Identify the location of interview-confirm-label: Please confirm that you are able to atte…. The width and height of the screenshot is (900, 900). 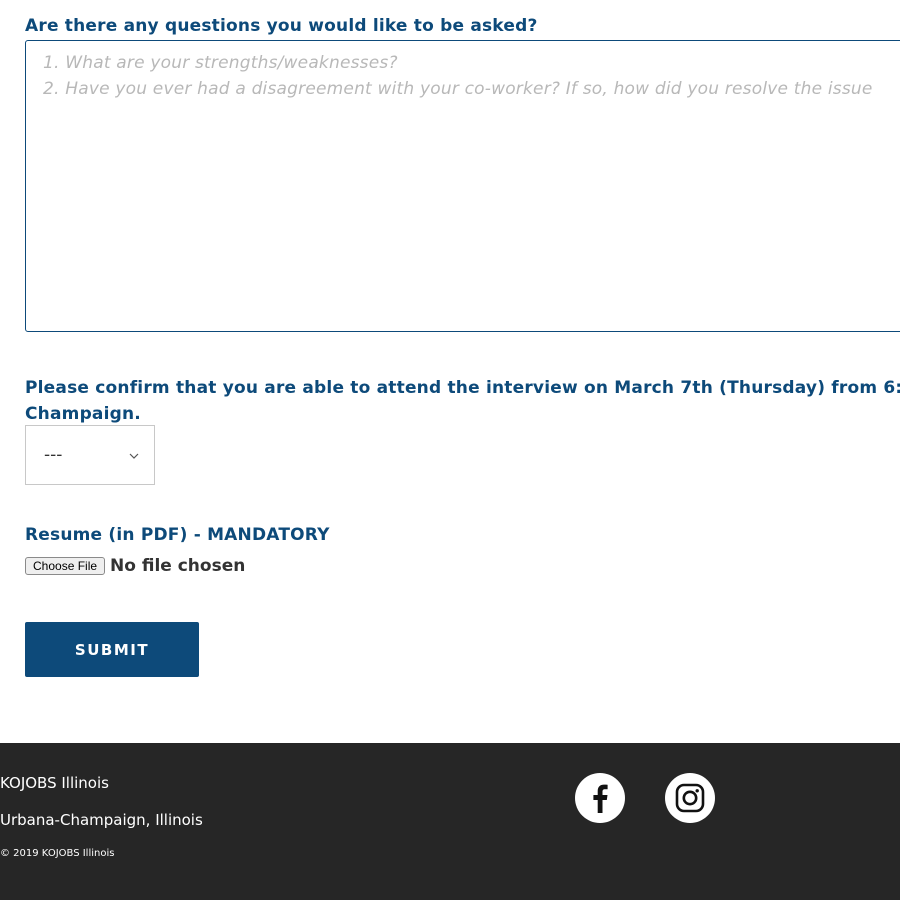
(462, 401).